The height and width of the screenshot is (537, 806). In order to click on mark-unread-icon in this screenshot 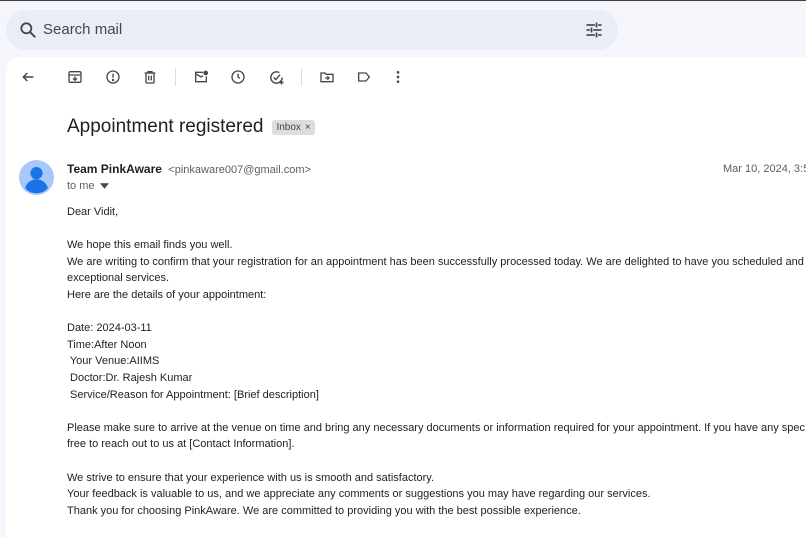, I will do `click(201, 77)`.